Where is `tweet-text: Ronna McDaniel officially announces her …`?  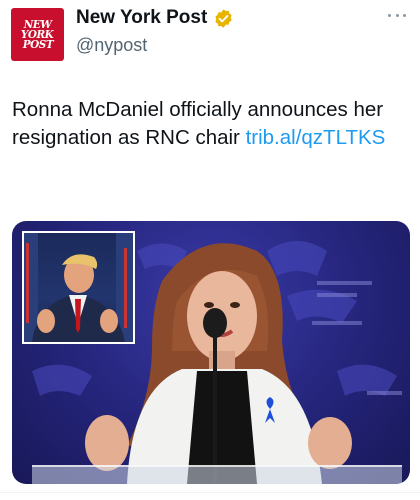 tweet-text: Ronna McDaniel officially announces her … is located at coordinates (210, 124).